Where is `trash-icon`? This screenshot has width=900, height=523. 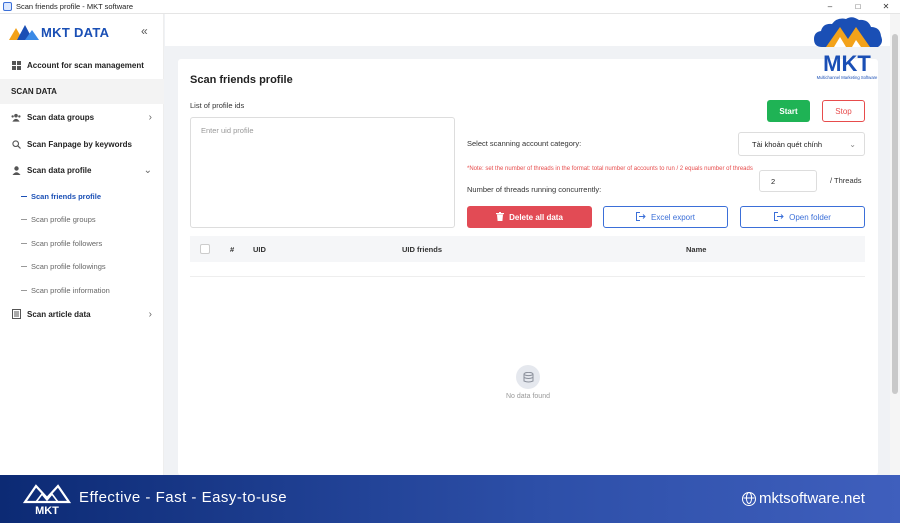 trash-icon is located at coordinates (500, 217).